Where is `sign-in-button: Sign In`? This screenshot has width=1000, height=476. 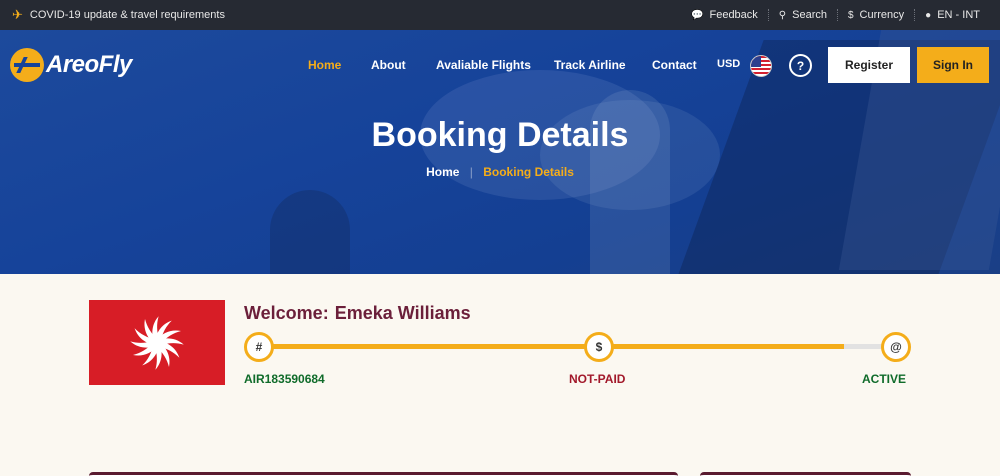
sign-in-button: Sign In is located at coordinates (953, 65).